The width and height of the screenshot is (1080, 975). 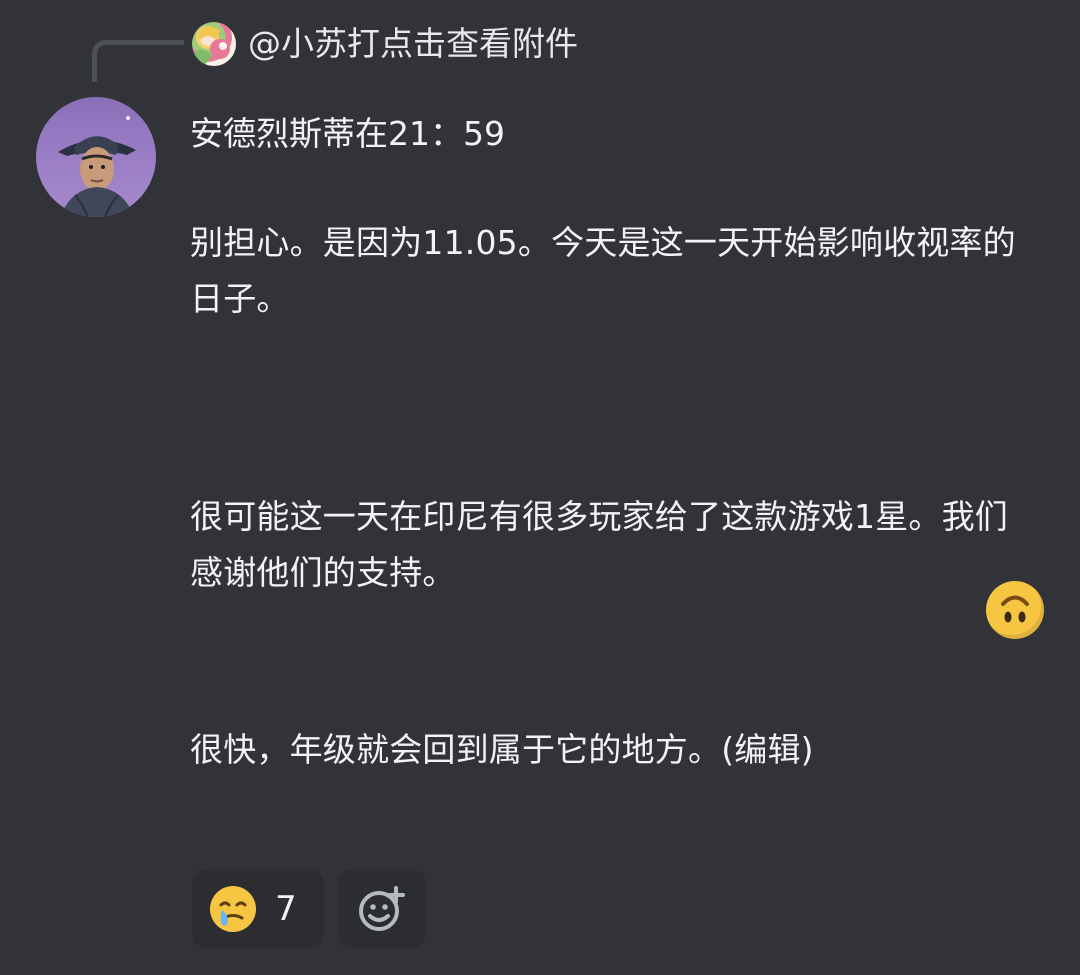 I want to click on reply-preview: @小苏打点击查看附件, so click(x=413, y=44).